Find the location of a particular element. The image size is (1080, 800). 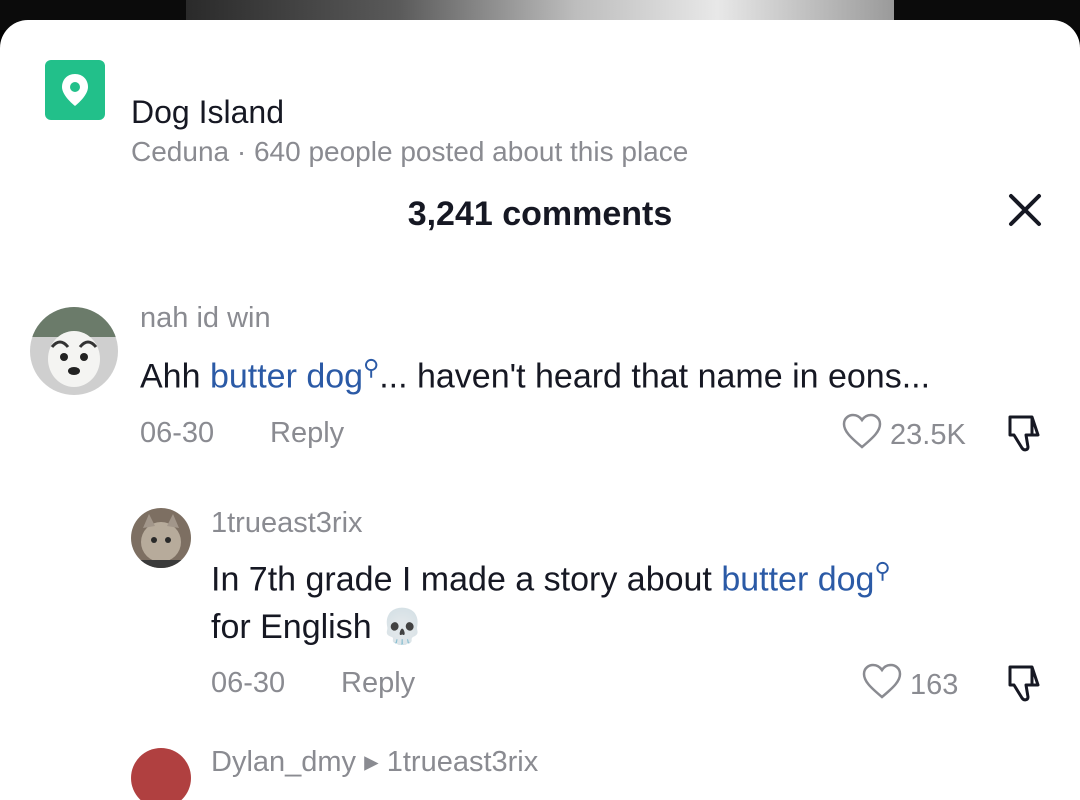

comment-text-before: In 7th grade I made a story about is located at coordinates (466, 579).